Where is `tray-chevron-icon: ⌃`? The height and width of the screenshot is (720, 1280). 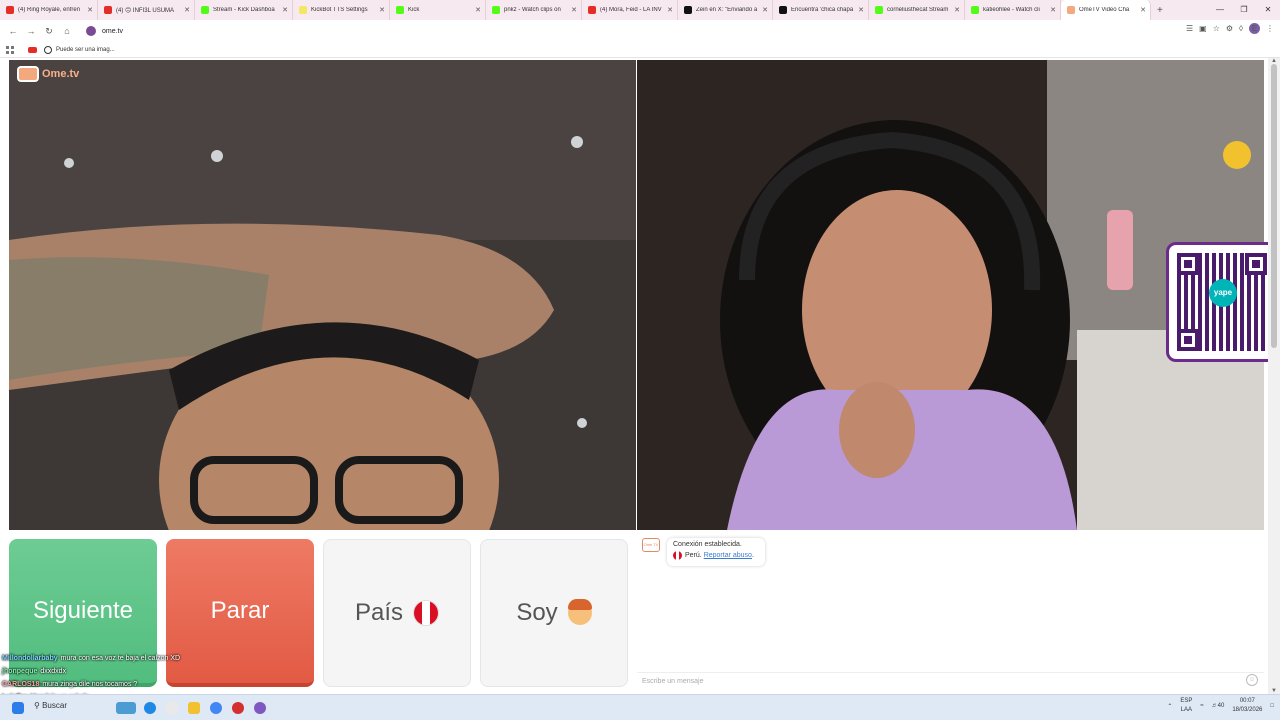 tray-chevron-icon: ⌃ is located at coordinates (1169, 706).